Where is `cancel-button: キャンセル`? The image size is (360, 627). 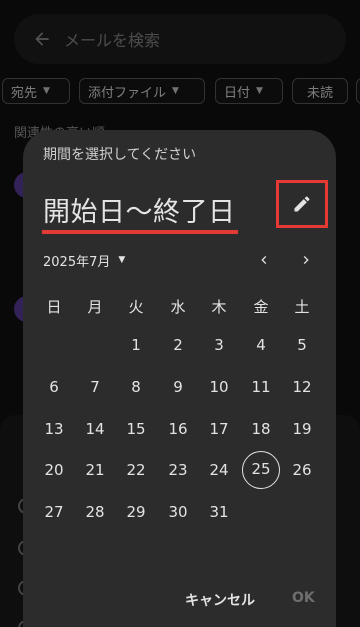
cancel-button: キャンセル is located at coordinates (220, 601).